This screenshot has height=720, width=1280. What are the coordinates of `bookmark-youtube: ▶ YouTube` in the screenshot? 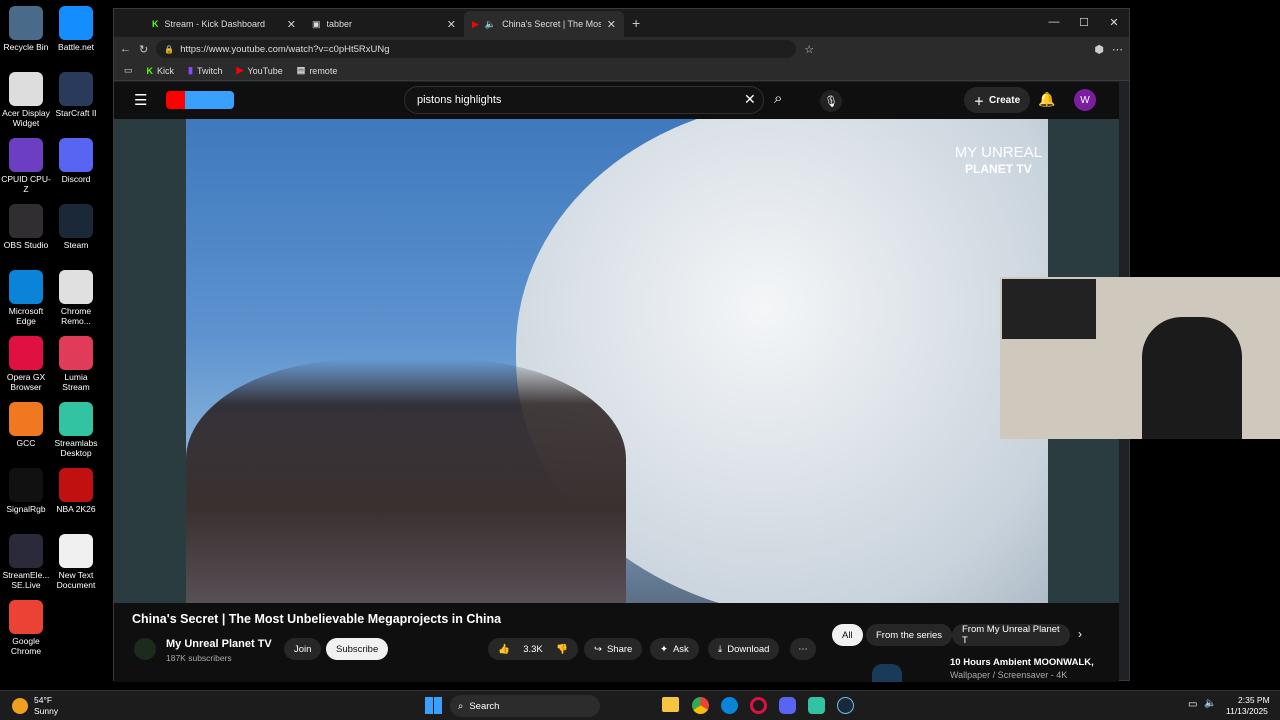 It's located at (260, 70).